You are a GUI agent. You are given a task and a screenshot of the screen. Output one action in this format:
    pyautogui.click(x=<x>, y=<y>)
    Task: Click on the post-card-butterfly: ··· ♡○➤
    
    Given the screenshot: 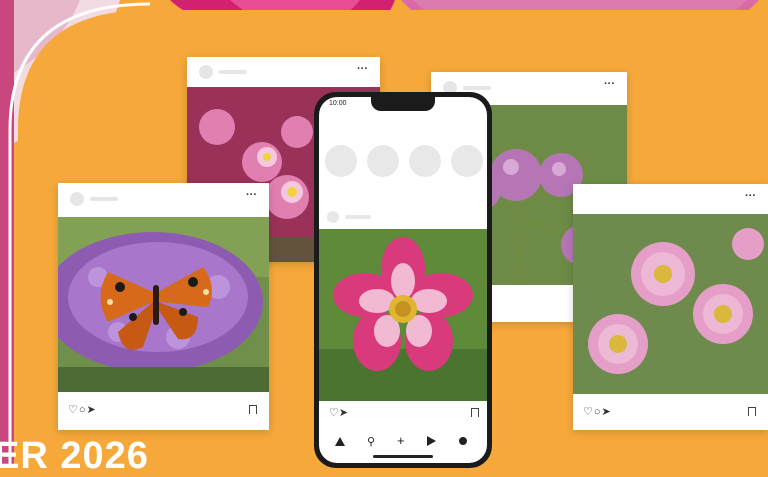 What is the action you would take?
    pyautogui.click(x=163, y=306)
    